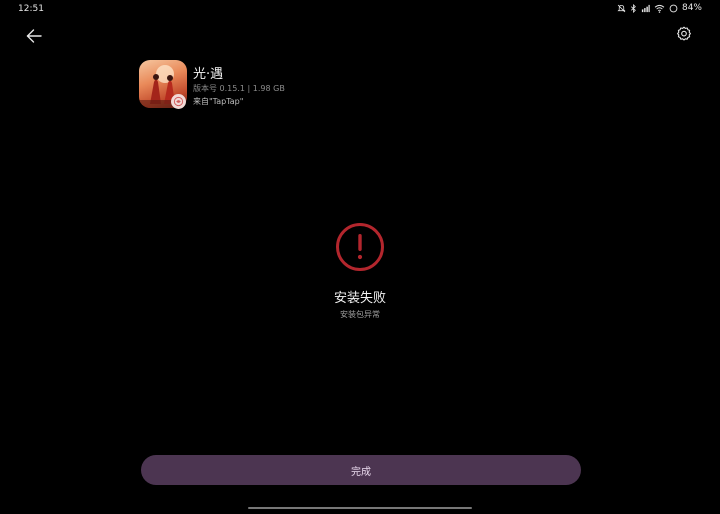 The image size is (720, 514). What do you see at coordinates (645, 8) in the screenshot?
I see `signal-icon` at bounding box center [645, 8].